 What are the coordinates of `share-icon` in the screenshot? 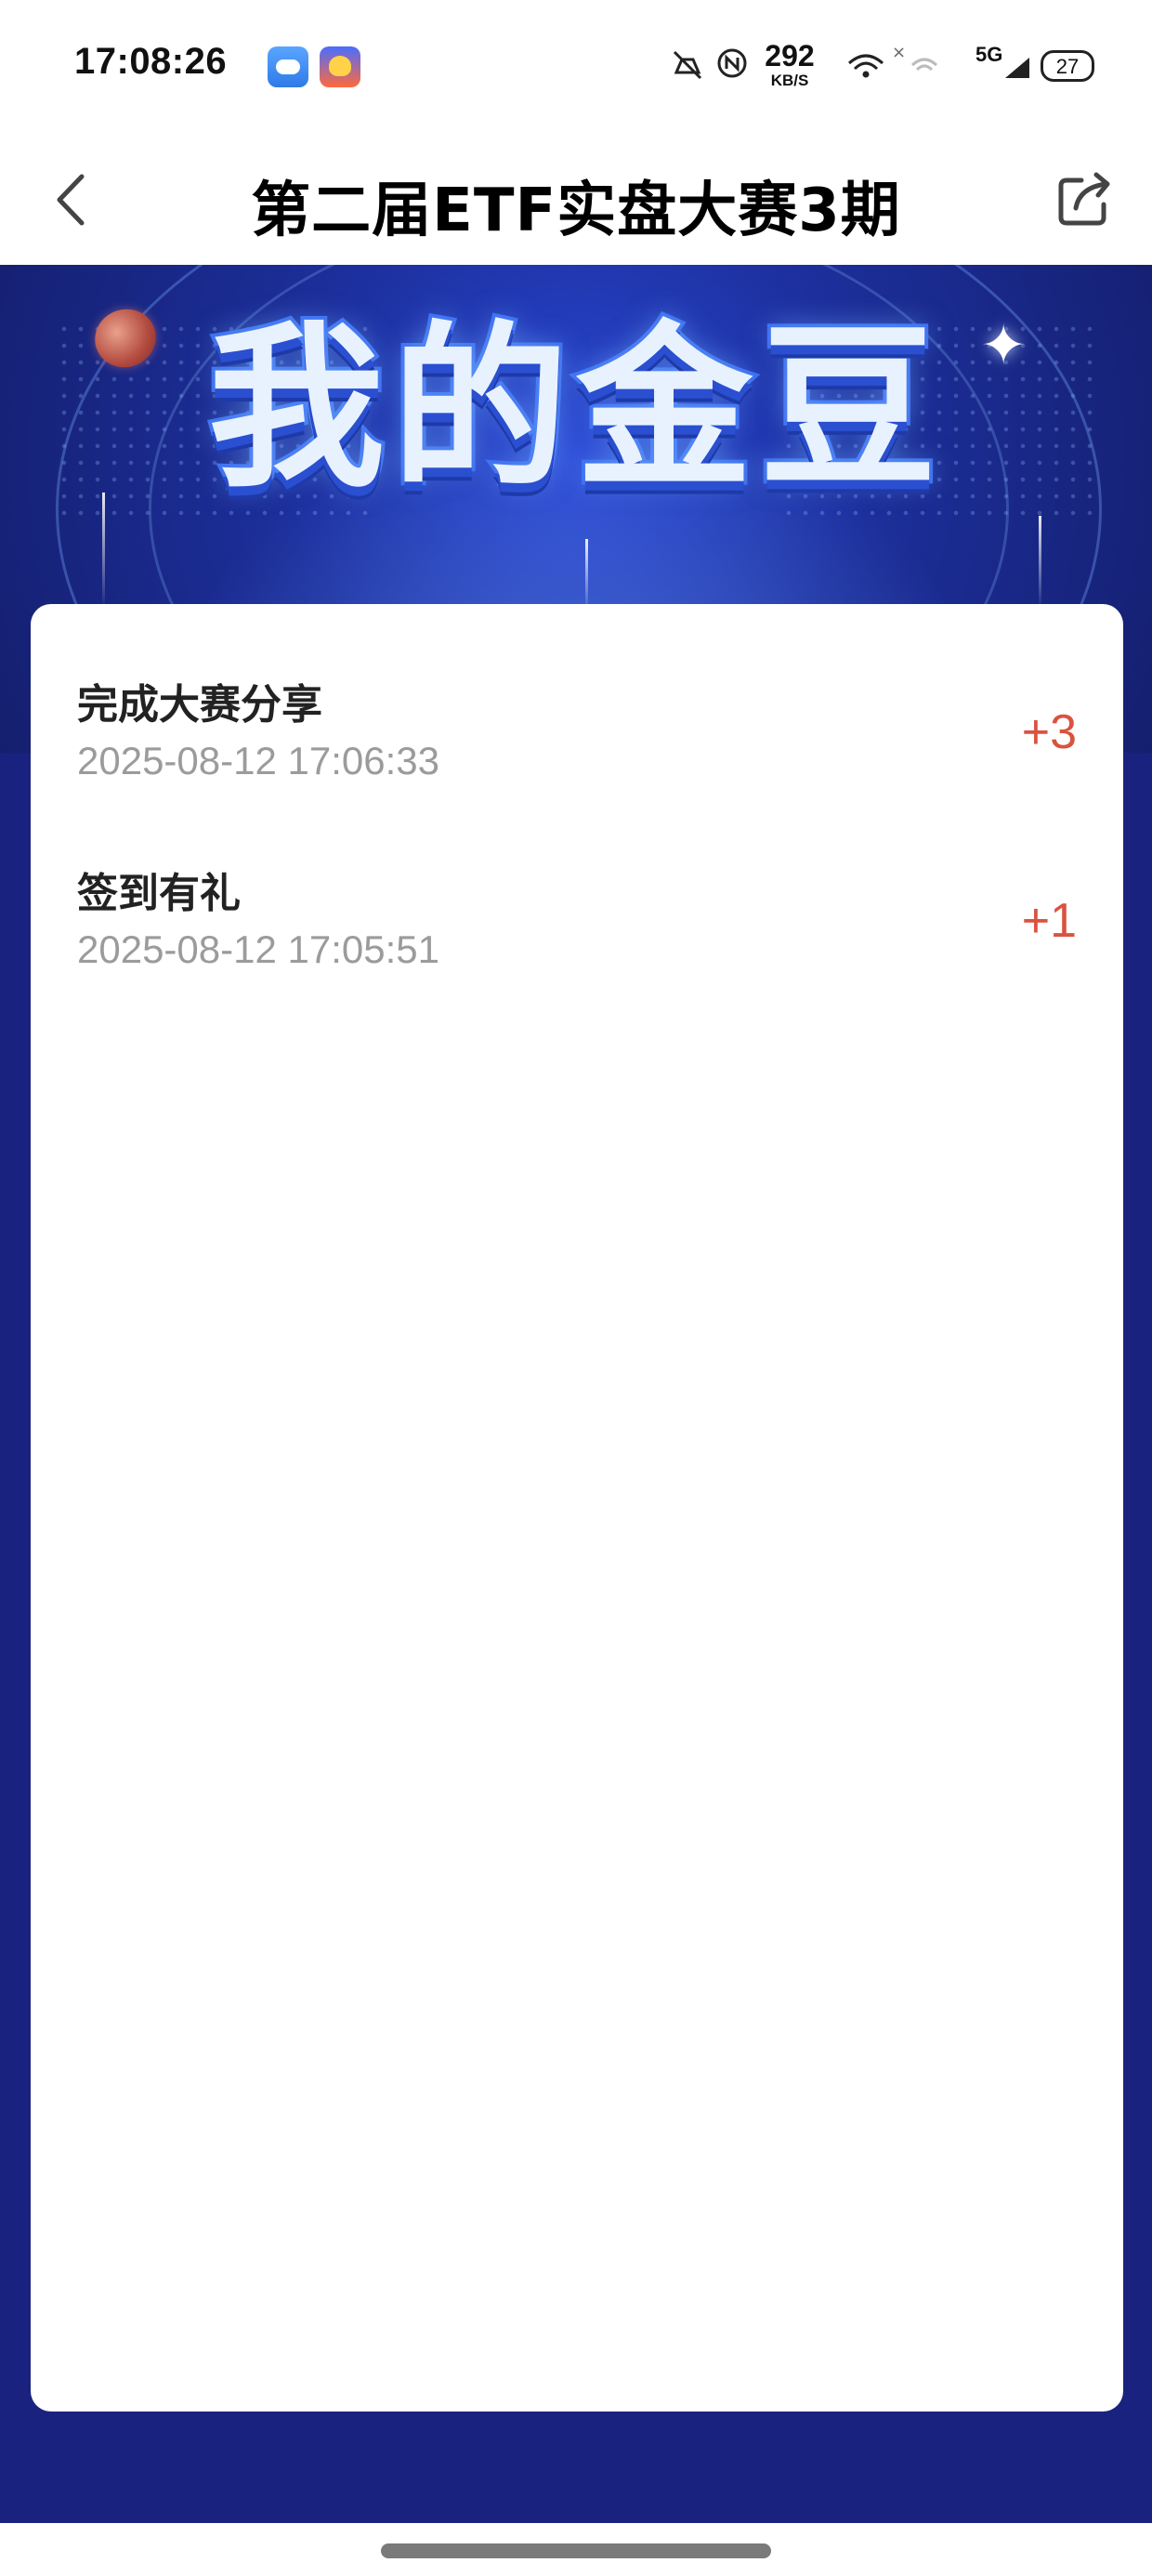 It's located at (1084, 199).